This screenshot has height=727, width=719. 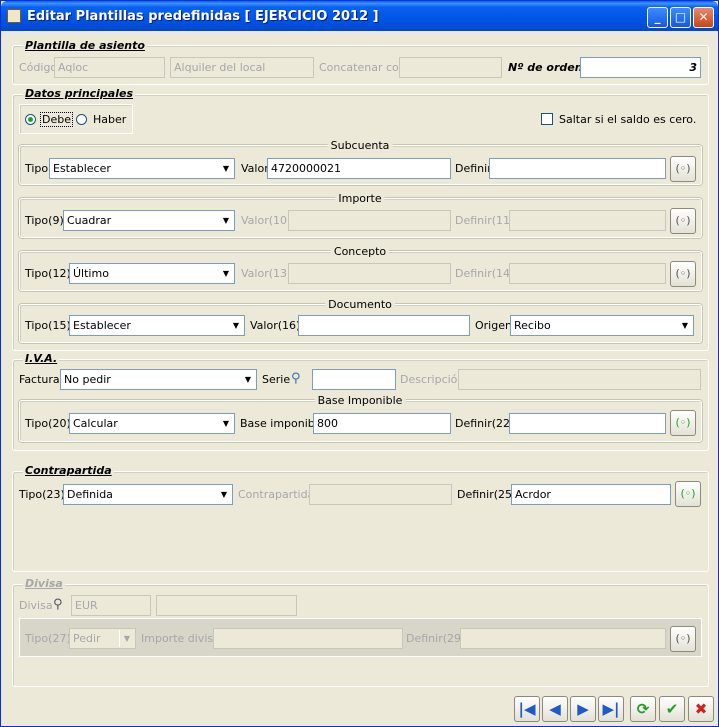 What do you see at coordinates (226, 605) in the screenshot?
I see `divisa-desc-field` at bounding box center [226, 605].